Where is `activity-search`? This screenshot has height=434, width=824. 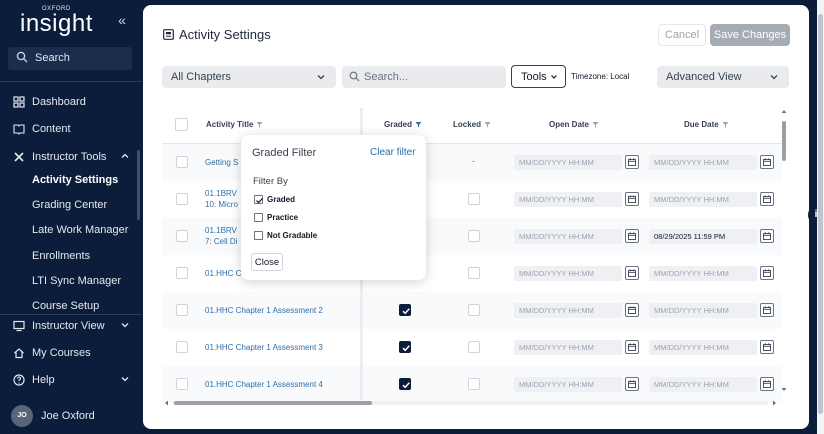
activity-search is located at coordinates (424, 77).